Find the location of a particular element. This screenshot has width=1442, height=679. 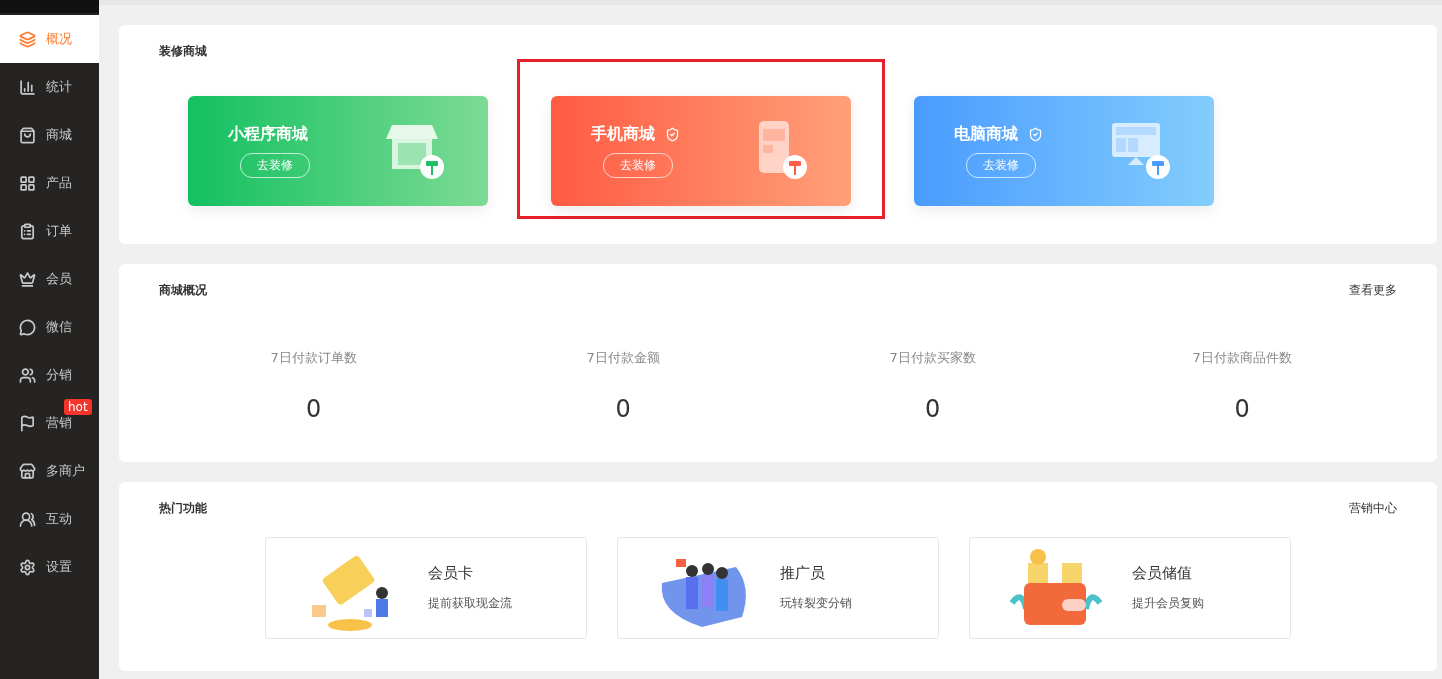

feature-card: 会员储值 提升会员复购 is located at coordinates (1130, 588).